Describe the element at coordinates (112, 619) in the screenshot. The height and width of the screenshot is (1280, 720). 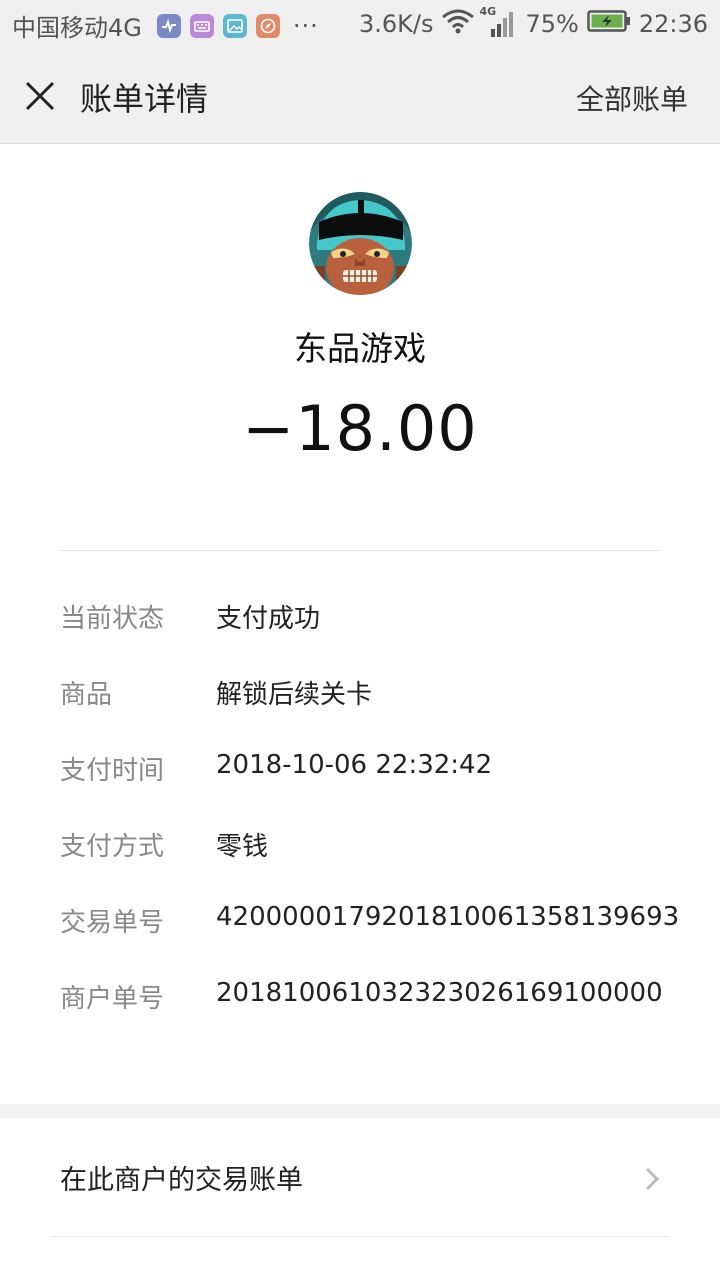
I see `detail-label: 当前状态` at that location.